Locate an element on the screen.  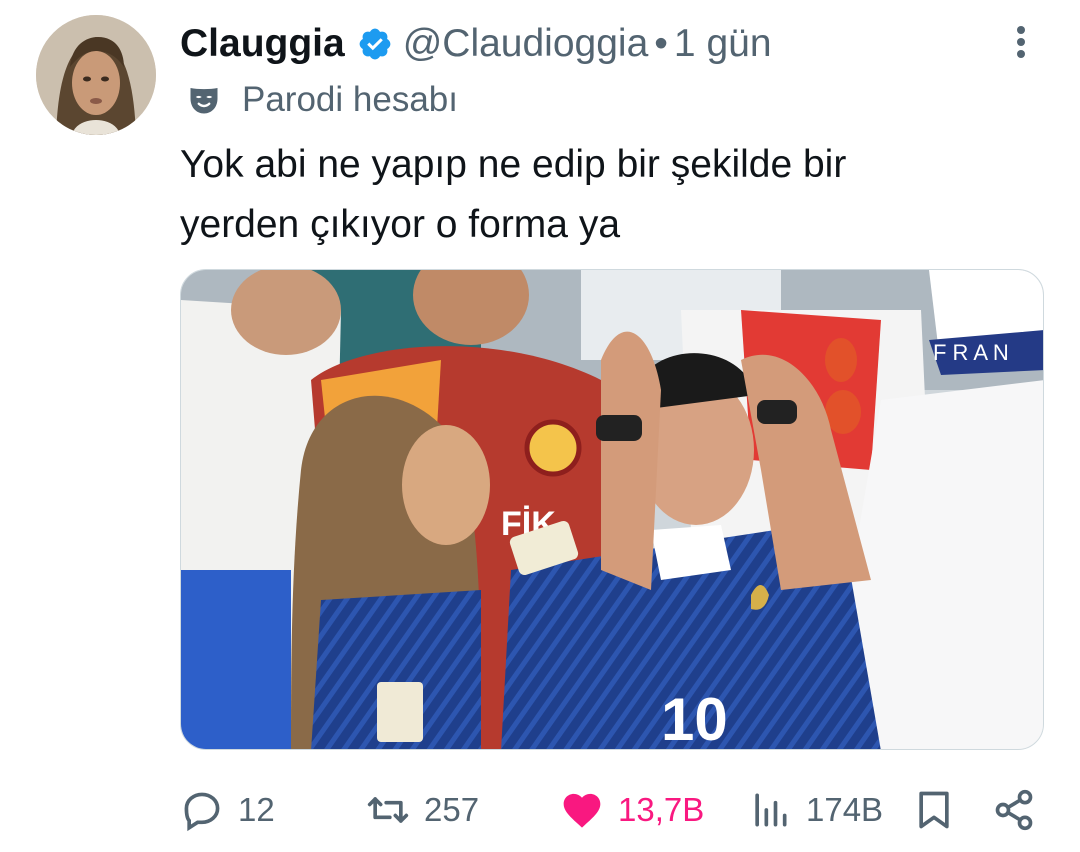
tweet-header: Clauggia @Claudioggia • 1 gün is located at coordinates (610, 44).